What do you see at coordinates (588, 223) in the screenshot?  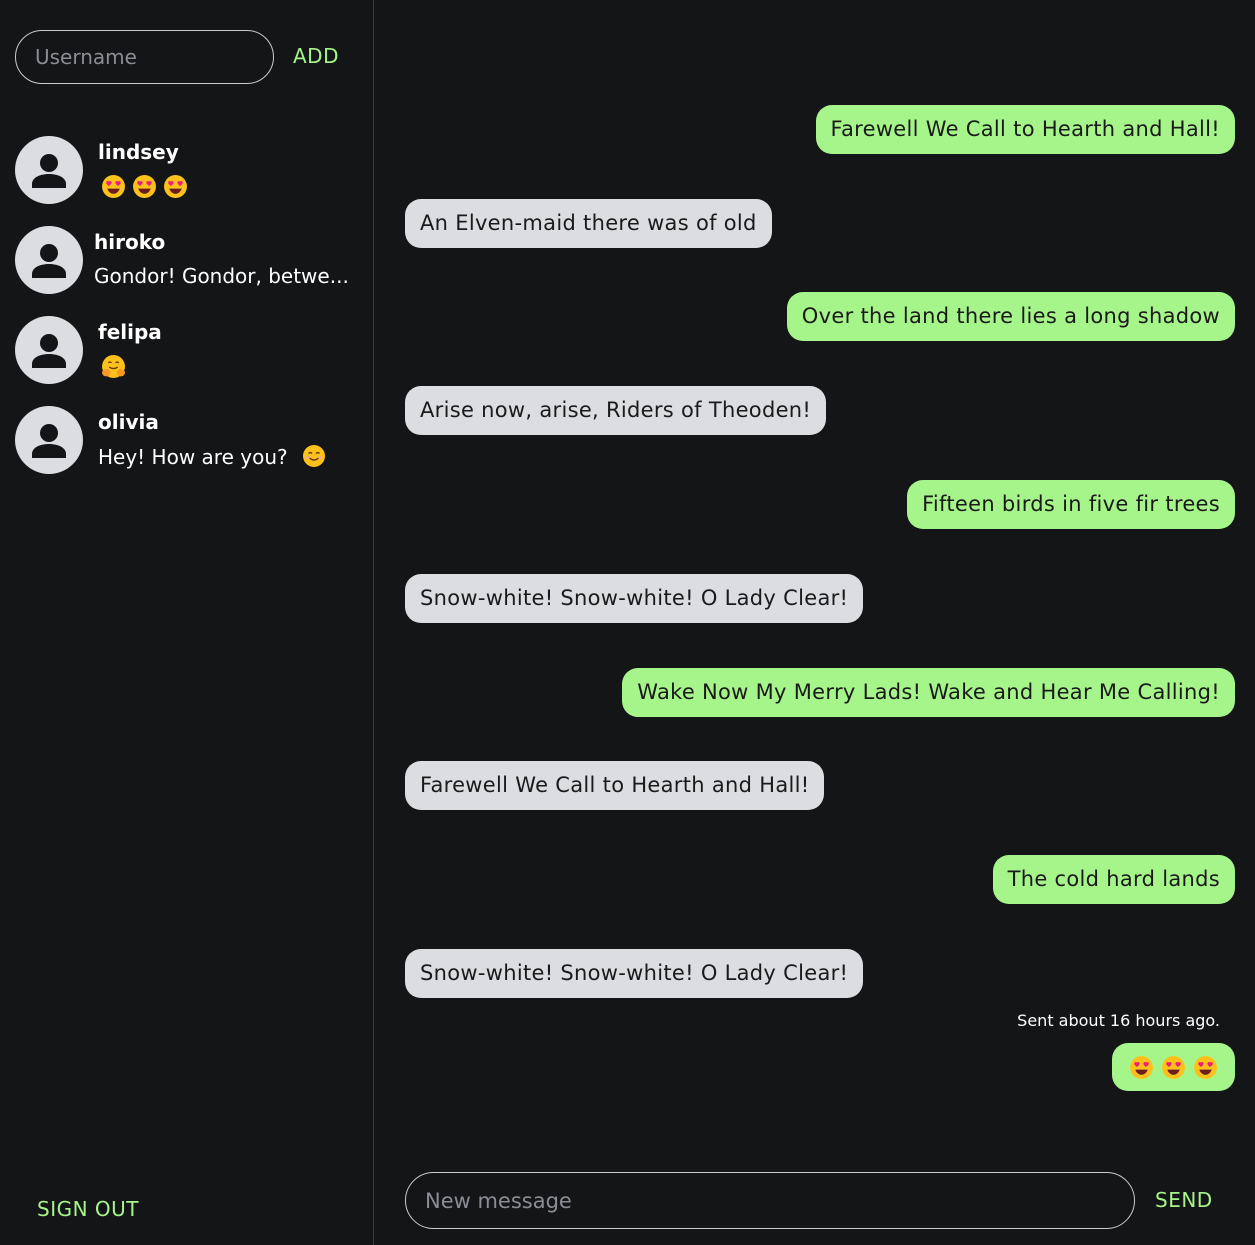 I see `message-received: An Elven-maid there was of old` at bounding box center [588, 223].